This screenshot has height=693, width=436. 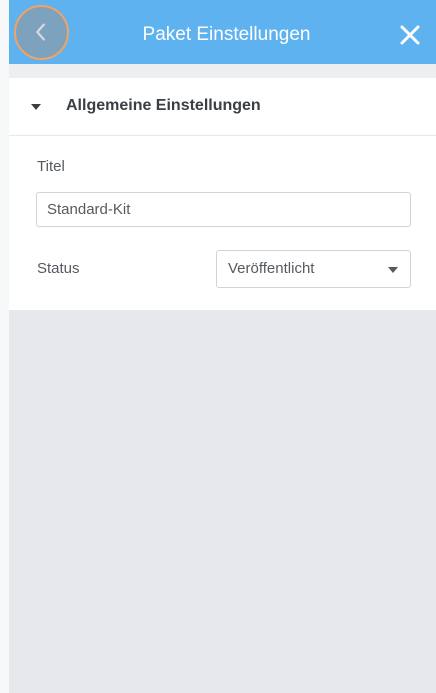 I want to click on section-toggle: Allgemeine Einstellungen, so click(x=222, y=107).